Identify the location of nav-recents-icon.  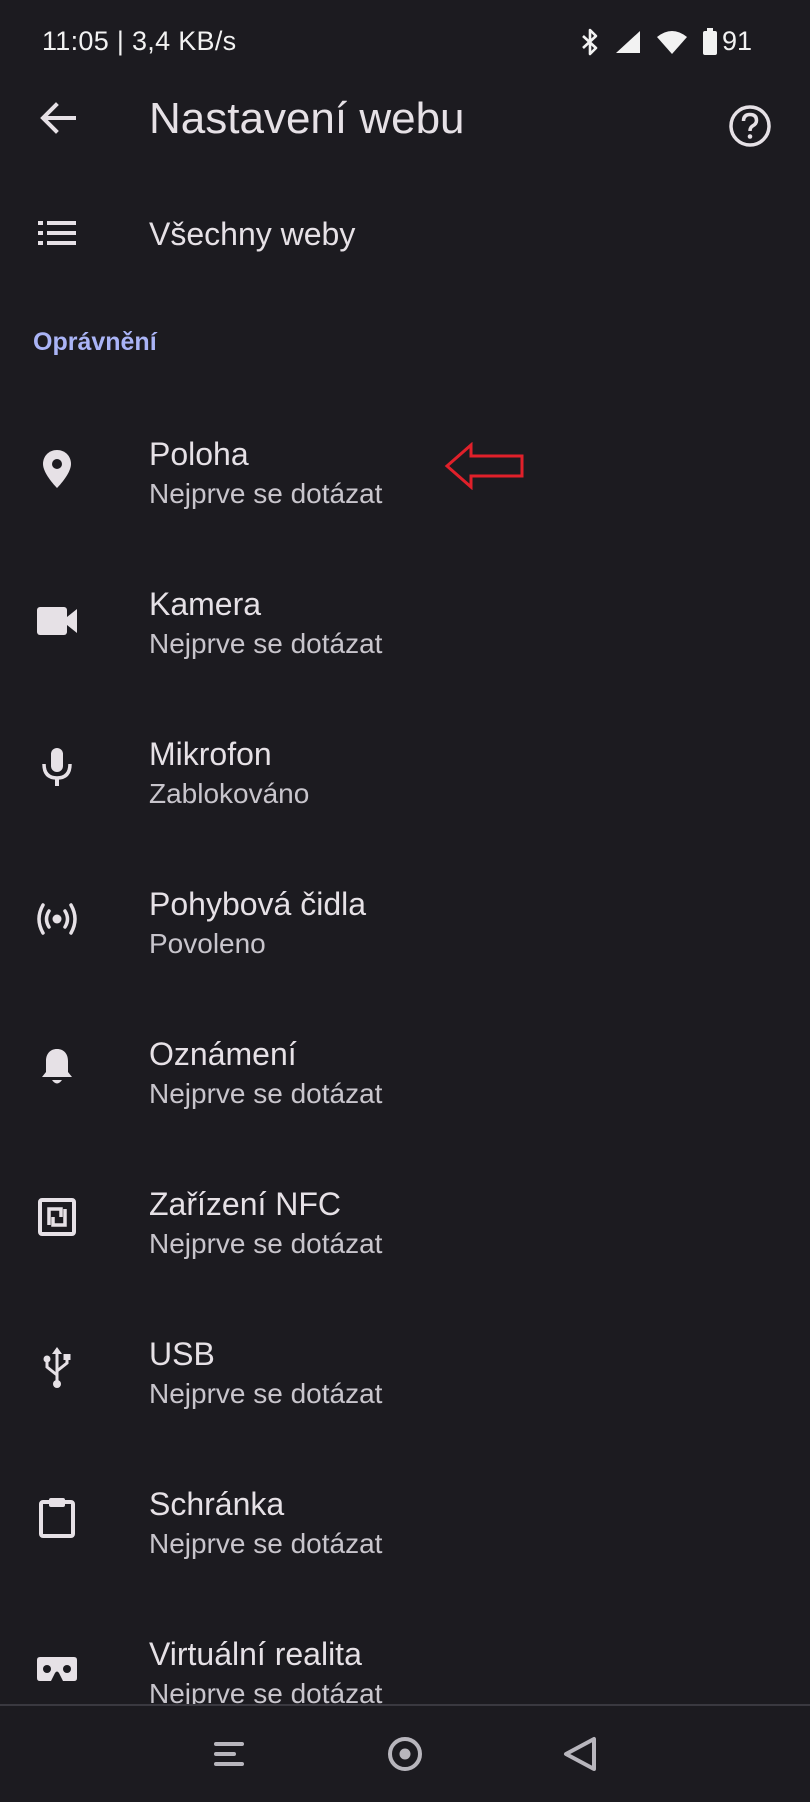
(230, 1756).